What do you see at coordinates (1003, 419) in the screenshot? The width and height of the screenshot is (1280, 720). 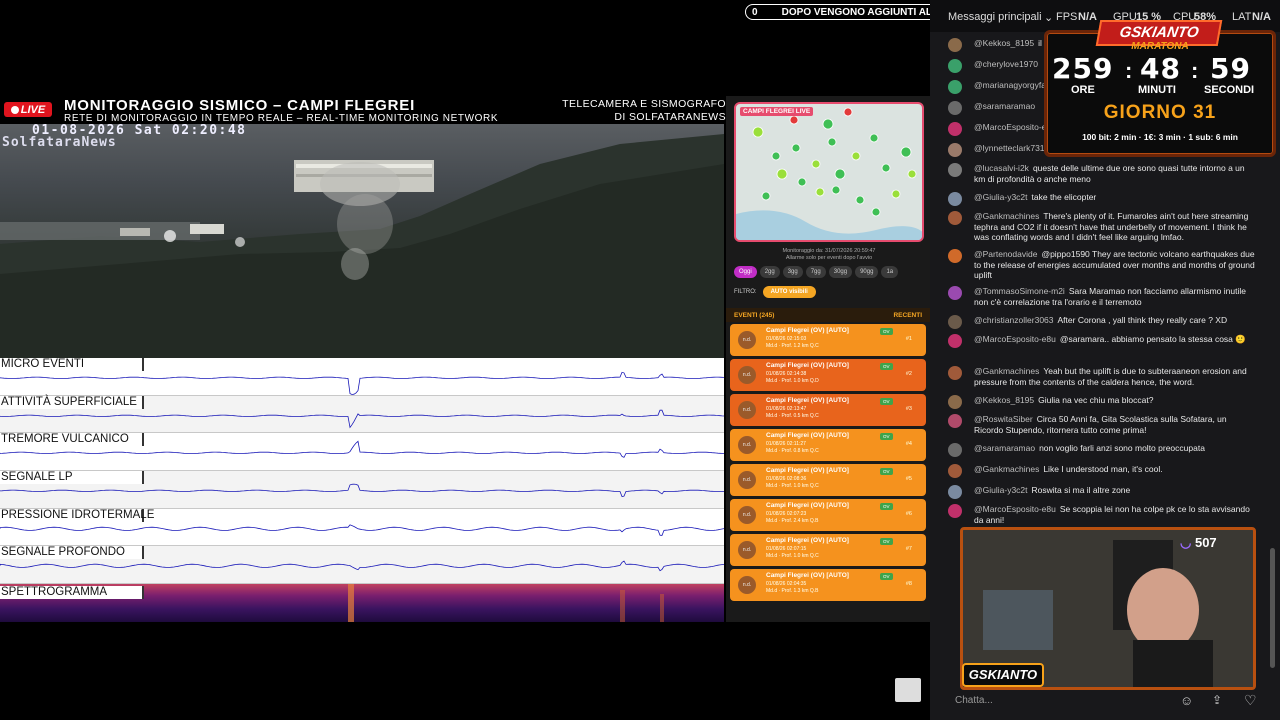 I see `chat-username: @RoswitaSiber` at bounding box center [1003, 419].